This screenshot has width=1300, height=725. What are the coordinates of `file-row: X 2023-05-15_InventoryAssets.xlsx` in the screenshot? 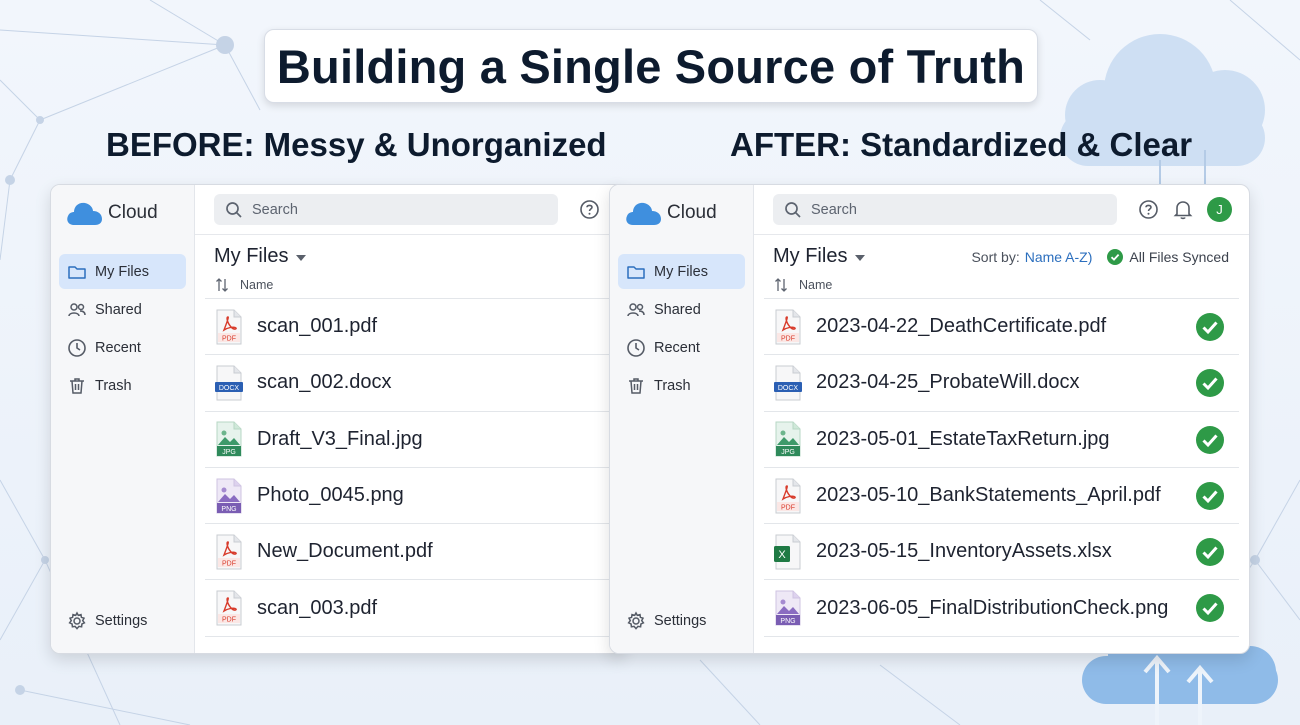 It's located at (1001, 552).